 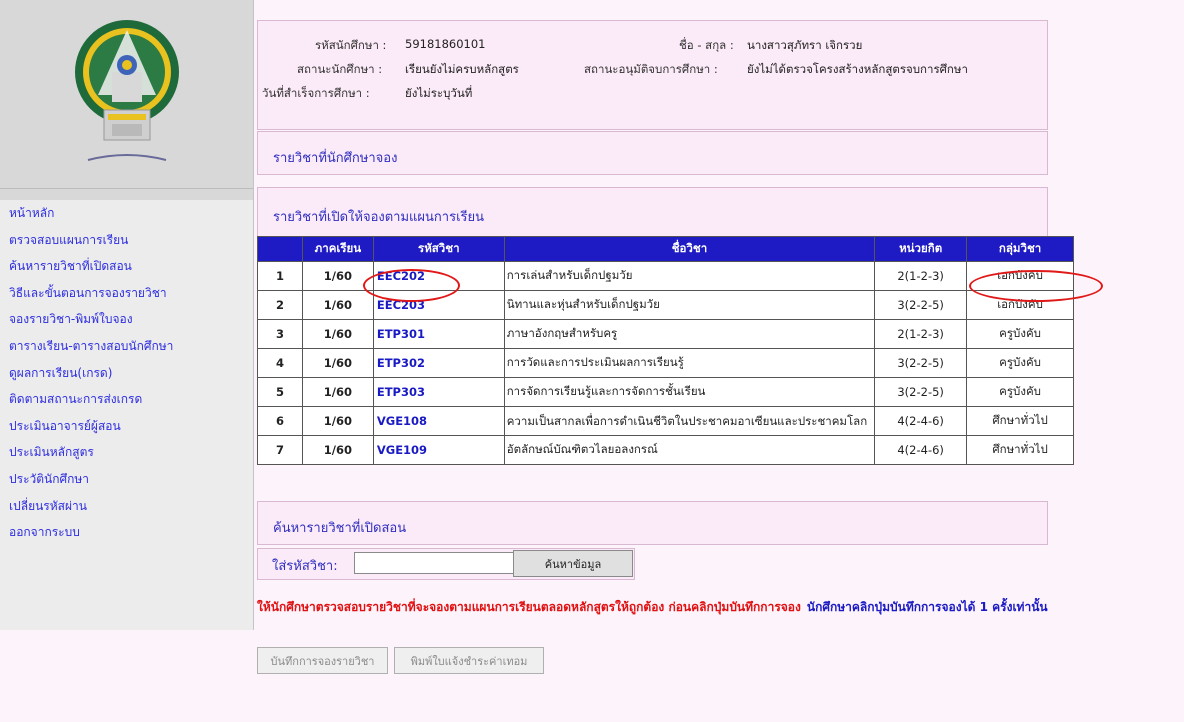 I want to click on save-reservation-button: บันทึกการจองรายวิชา, so click(x=322, y=660).